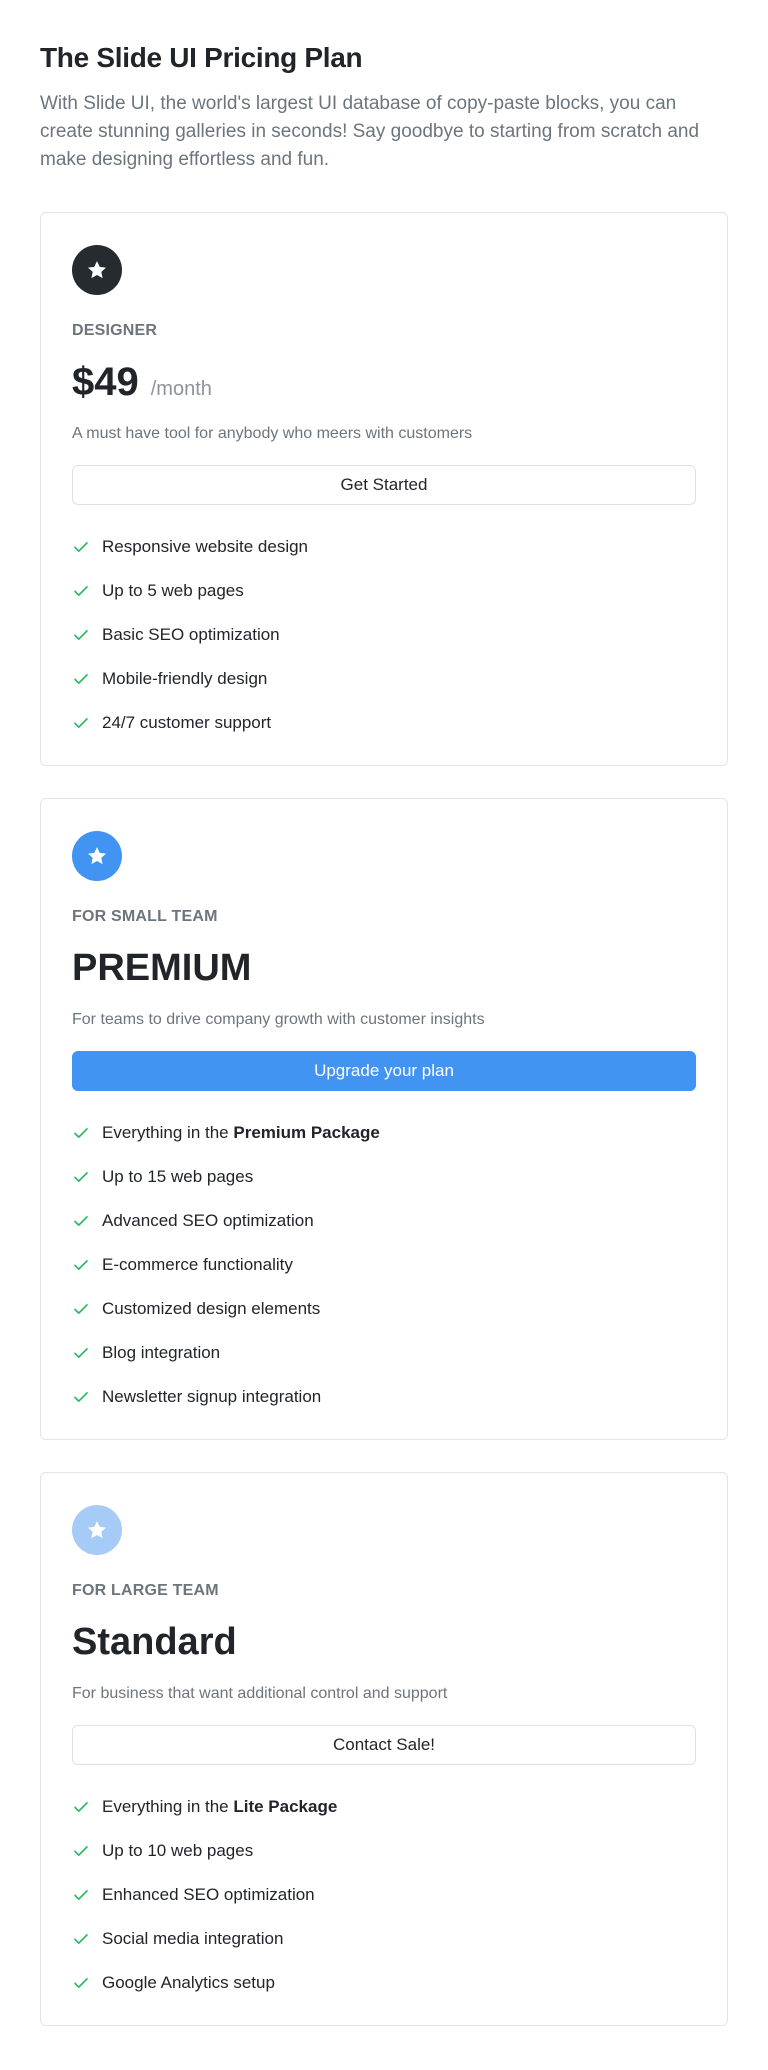  Describe the element at coordinates (193, 1938) in the screenshot. I see `feature-label: Social media integration` at that location.